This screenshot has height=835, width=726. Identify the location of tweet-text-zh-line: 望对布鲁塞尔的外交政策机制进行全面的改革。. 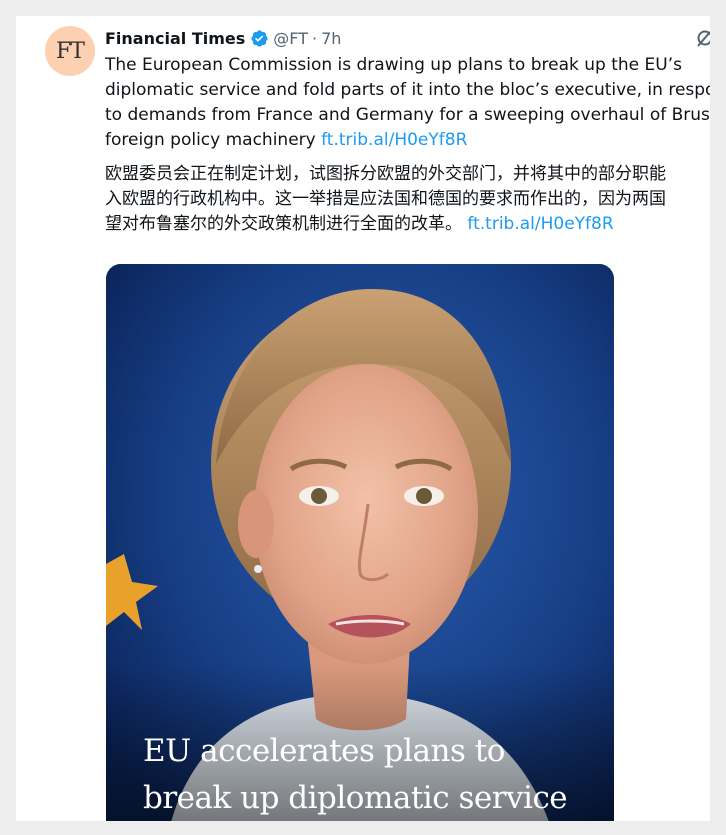
(283, 224).